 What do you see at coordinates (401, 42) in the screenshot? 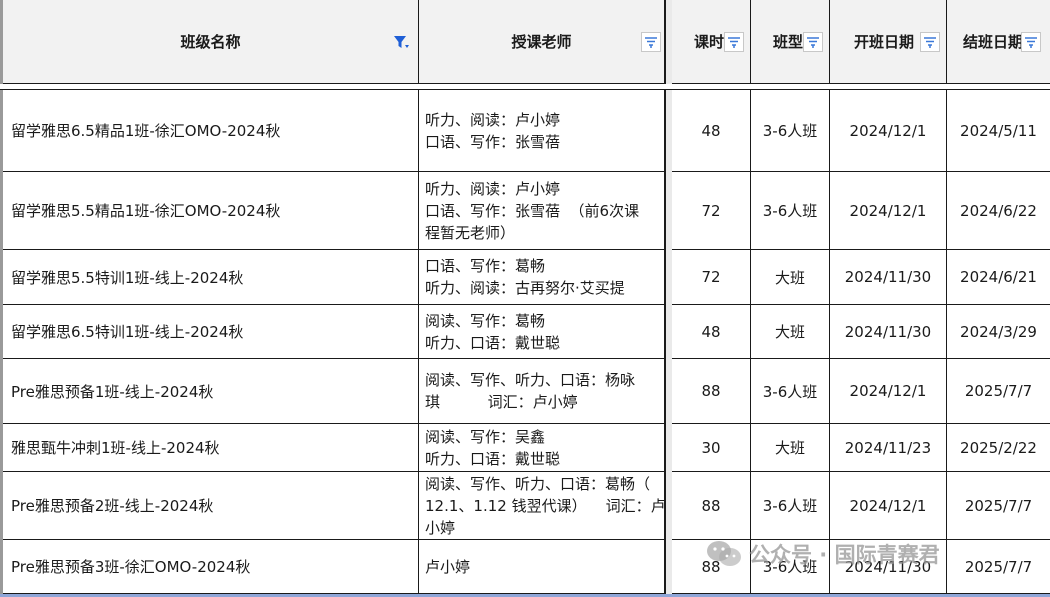
I see `filter-active-button-class-name` at bounding box center [401, 42].